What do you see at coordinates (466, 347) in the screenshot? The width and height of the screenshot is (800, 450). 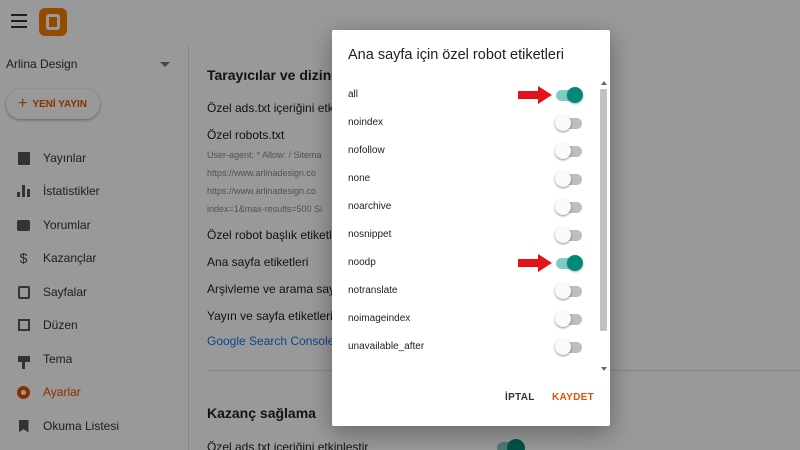 I see `robot-tag-row: unavailable_after` at bounding box center [466, 347].